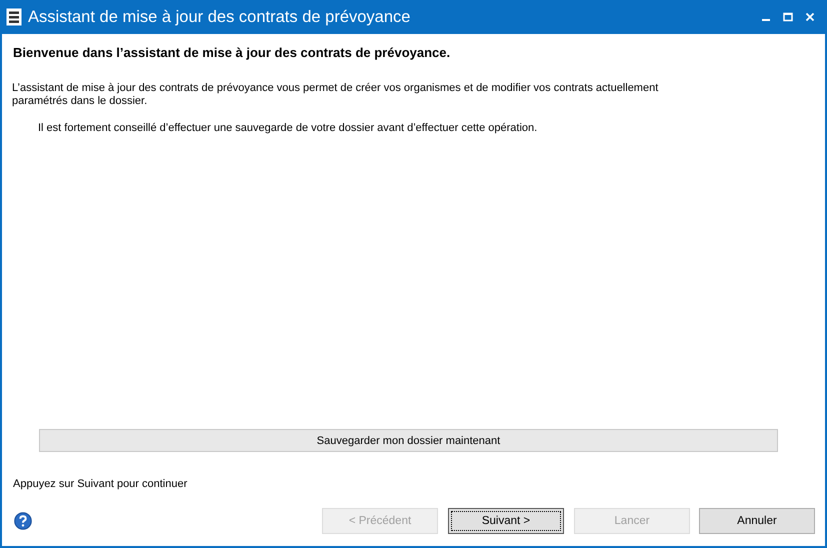 The height and width of the screenshot is (548, 827). Describe the element at coordinates (220, 17) in the screenshot. I see `window-title: Assistant de mise à jour des contrats de prévoyance` at that location.